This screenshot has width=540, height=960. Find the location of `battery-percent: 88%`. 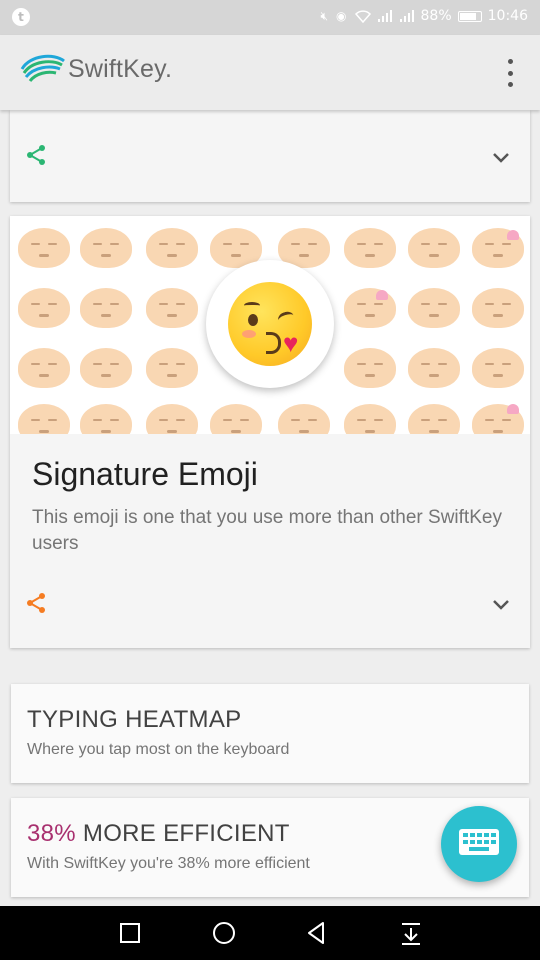

battery-percent: 88% is located at coordinates (436, 16).